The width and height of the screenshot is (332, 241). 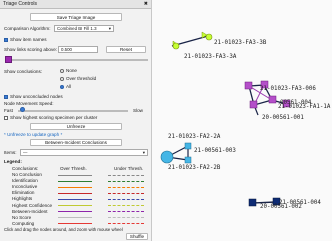 What do you see at coordinates (288, 89) in the screenshot?
I see `node-label: 21-01023-FA3-006` at bounding box center [288, 89].